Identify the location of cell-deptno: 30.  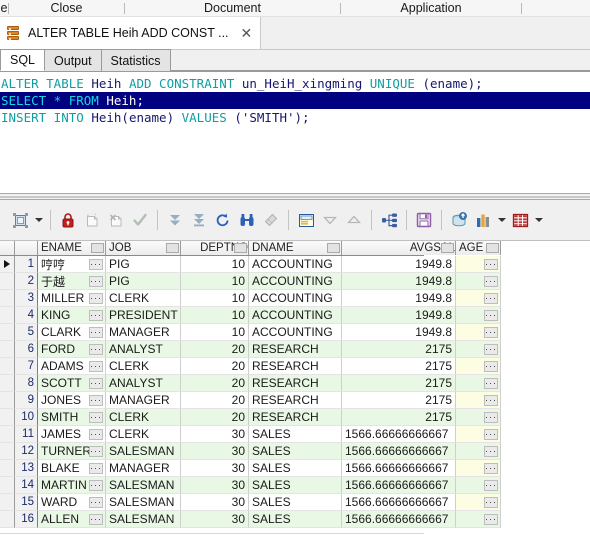
(215, 451).